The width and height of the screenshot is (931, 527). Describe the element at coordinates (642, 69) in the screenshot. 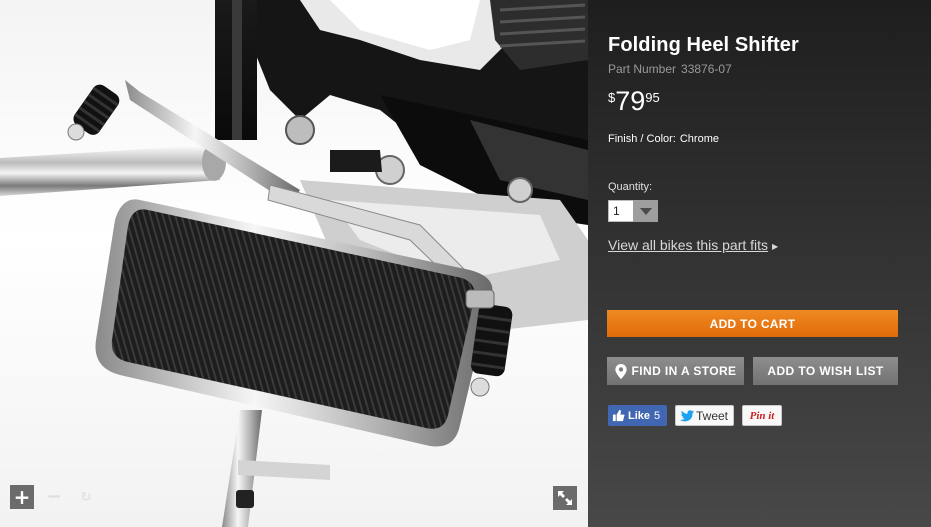

I see `part-number-label: Part Number` at that location.